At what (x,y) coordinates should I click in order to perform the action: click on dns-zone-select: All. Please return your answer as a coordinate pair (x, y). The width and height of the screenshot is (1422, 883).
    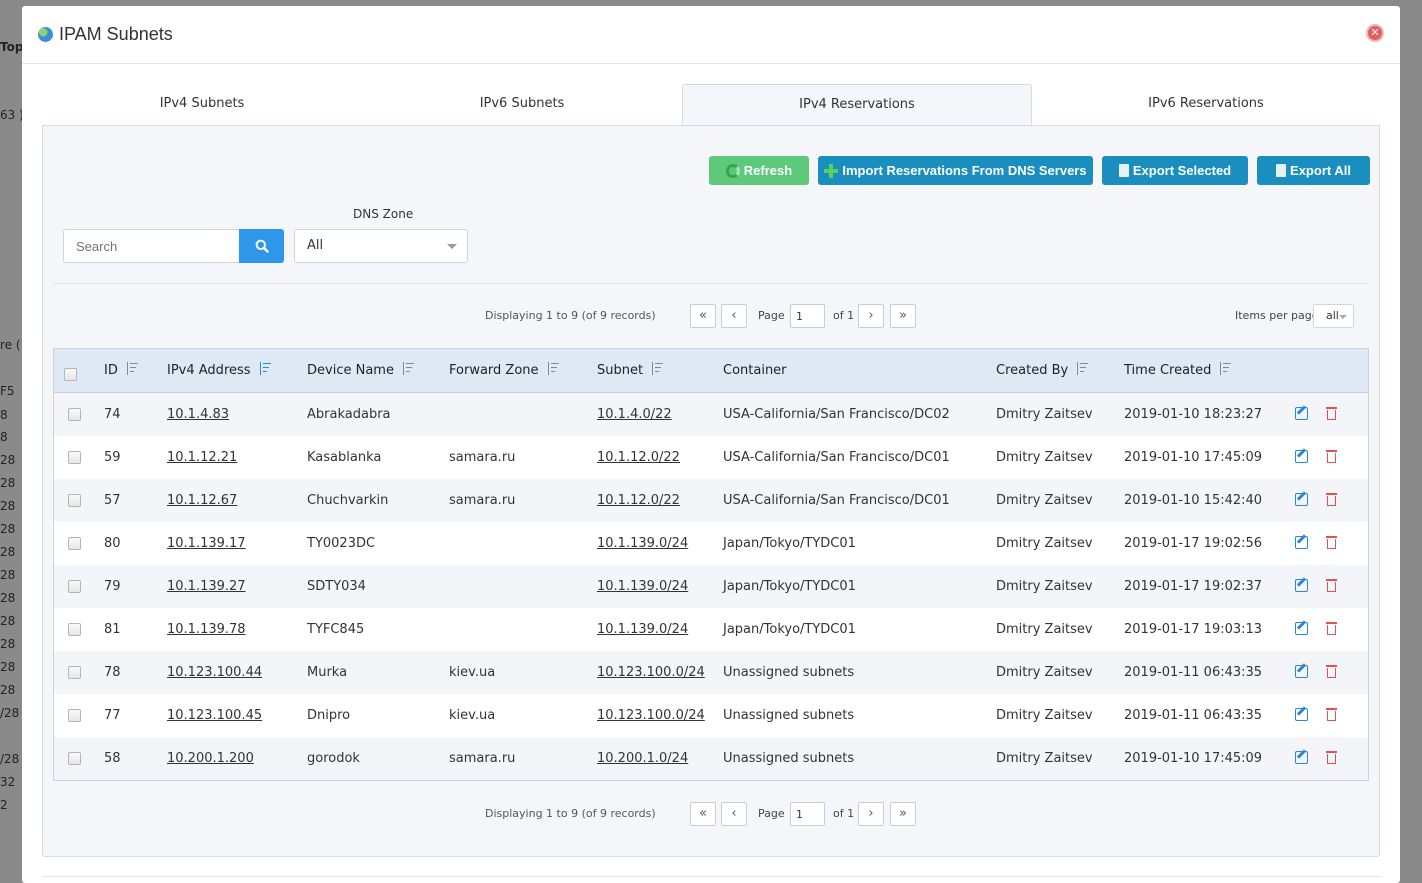
    Looking at the image, I should click on (381, 246).